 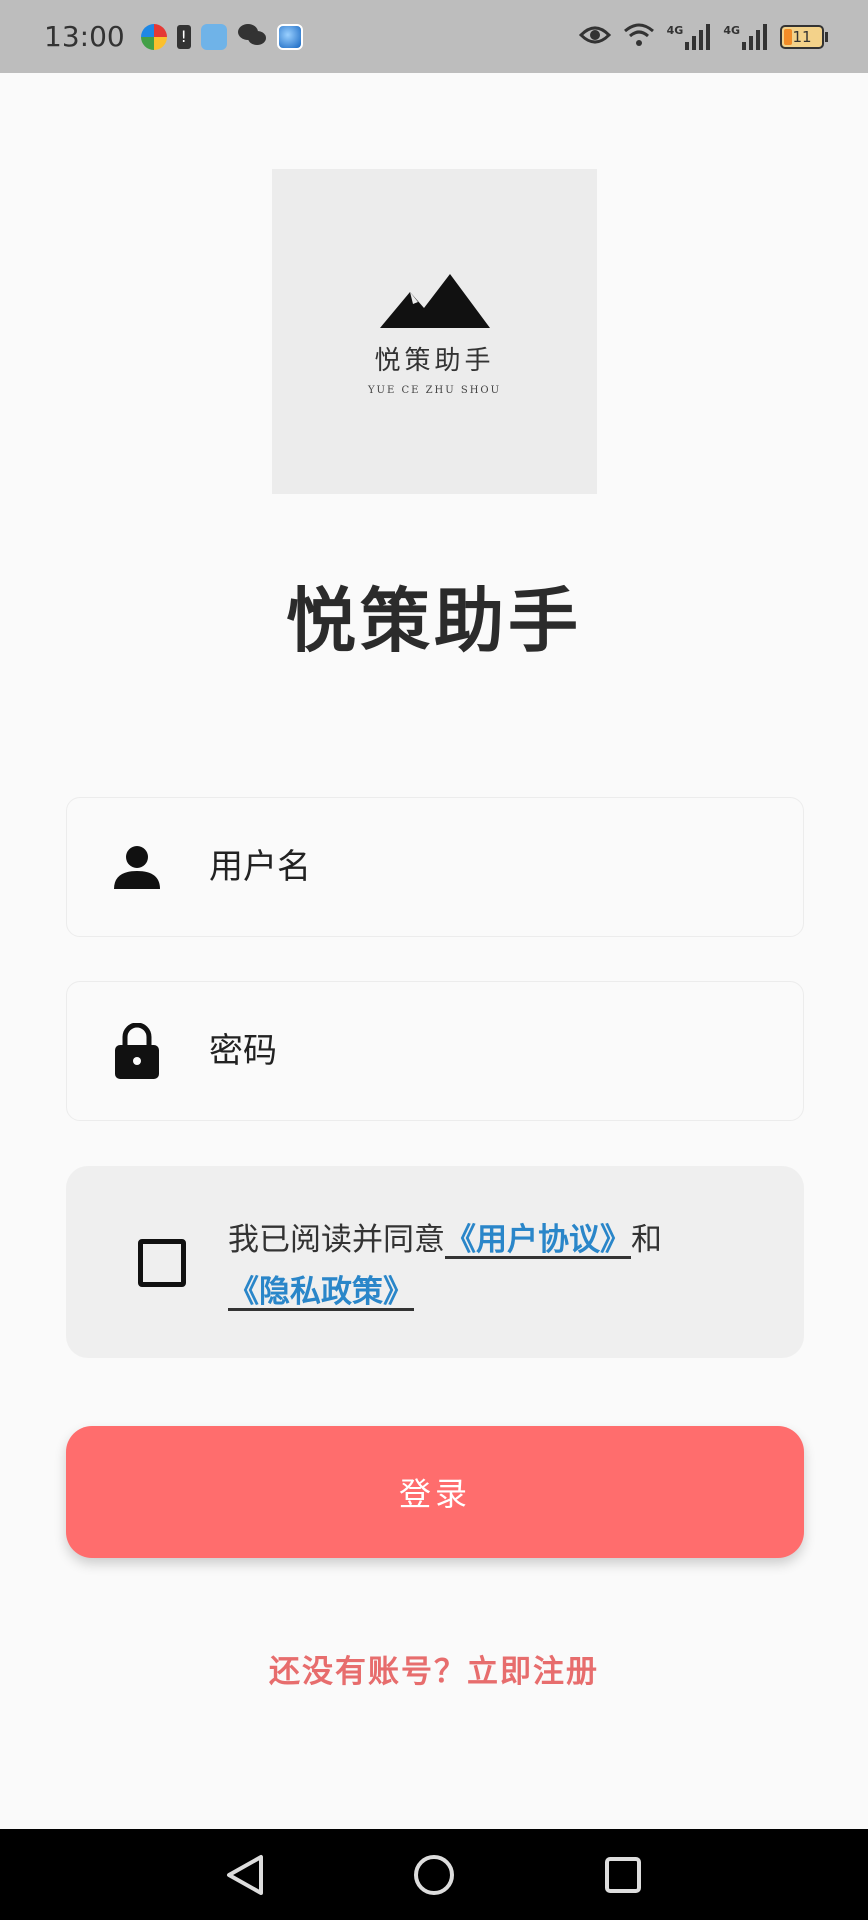 What do you see at coordinates (623, 1875) in the screenshot?
I see `recents-icon` at bounding box center [623, 1875].